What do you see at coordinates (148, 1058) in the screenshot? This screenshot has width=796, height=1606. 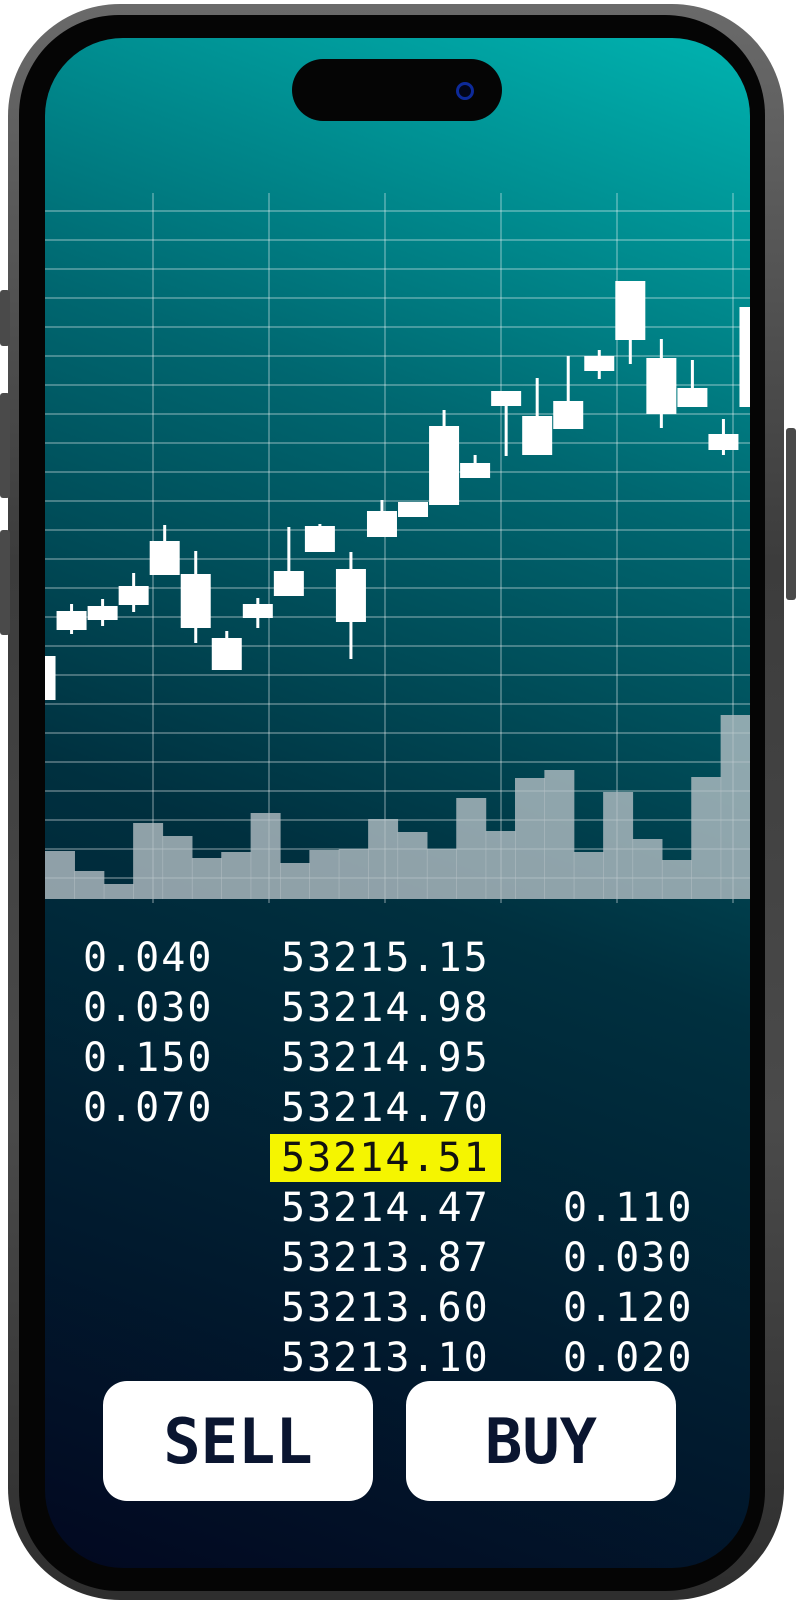 I see `bid-quantity: 0.150` at bounding box center [148, 1058].